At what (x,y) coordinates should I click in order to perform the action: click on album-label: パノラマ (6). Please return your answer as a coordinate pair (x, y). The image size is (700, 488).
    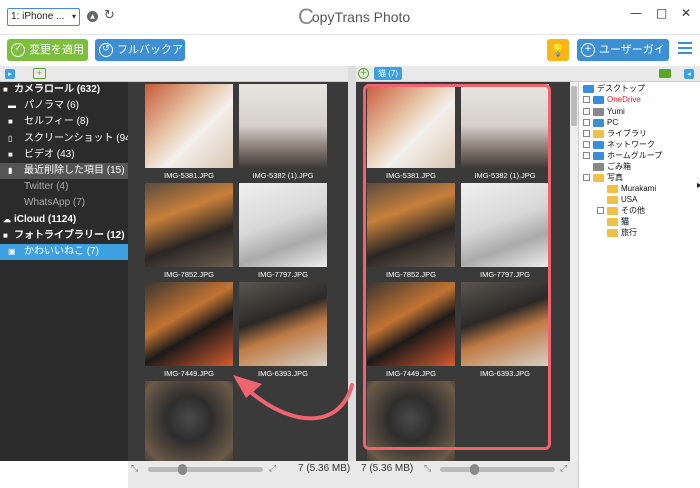
    Looking at the image, I should click on (51, 106).